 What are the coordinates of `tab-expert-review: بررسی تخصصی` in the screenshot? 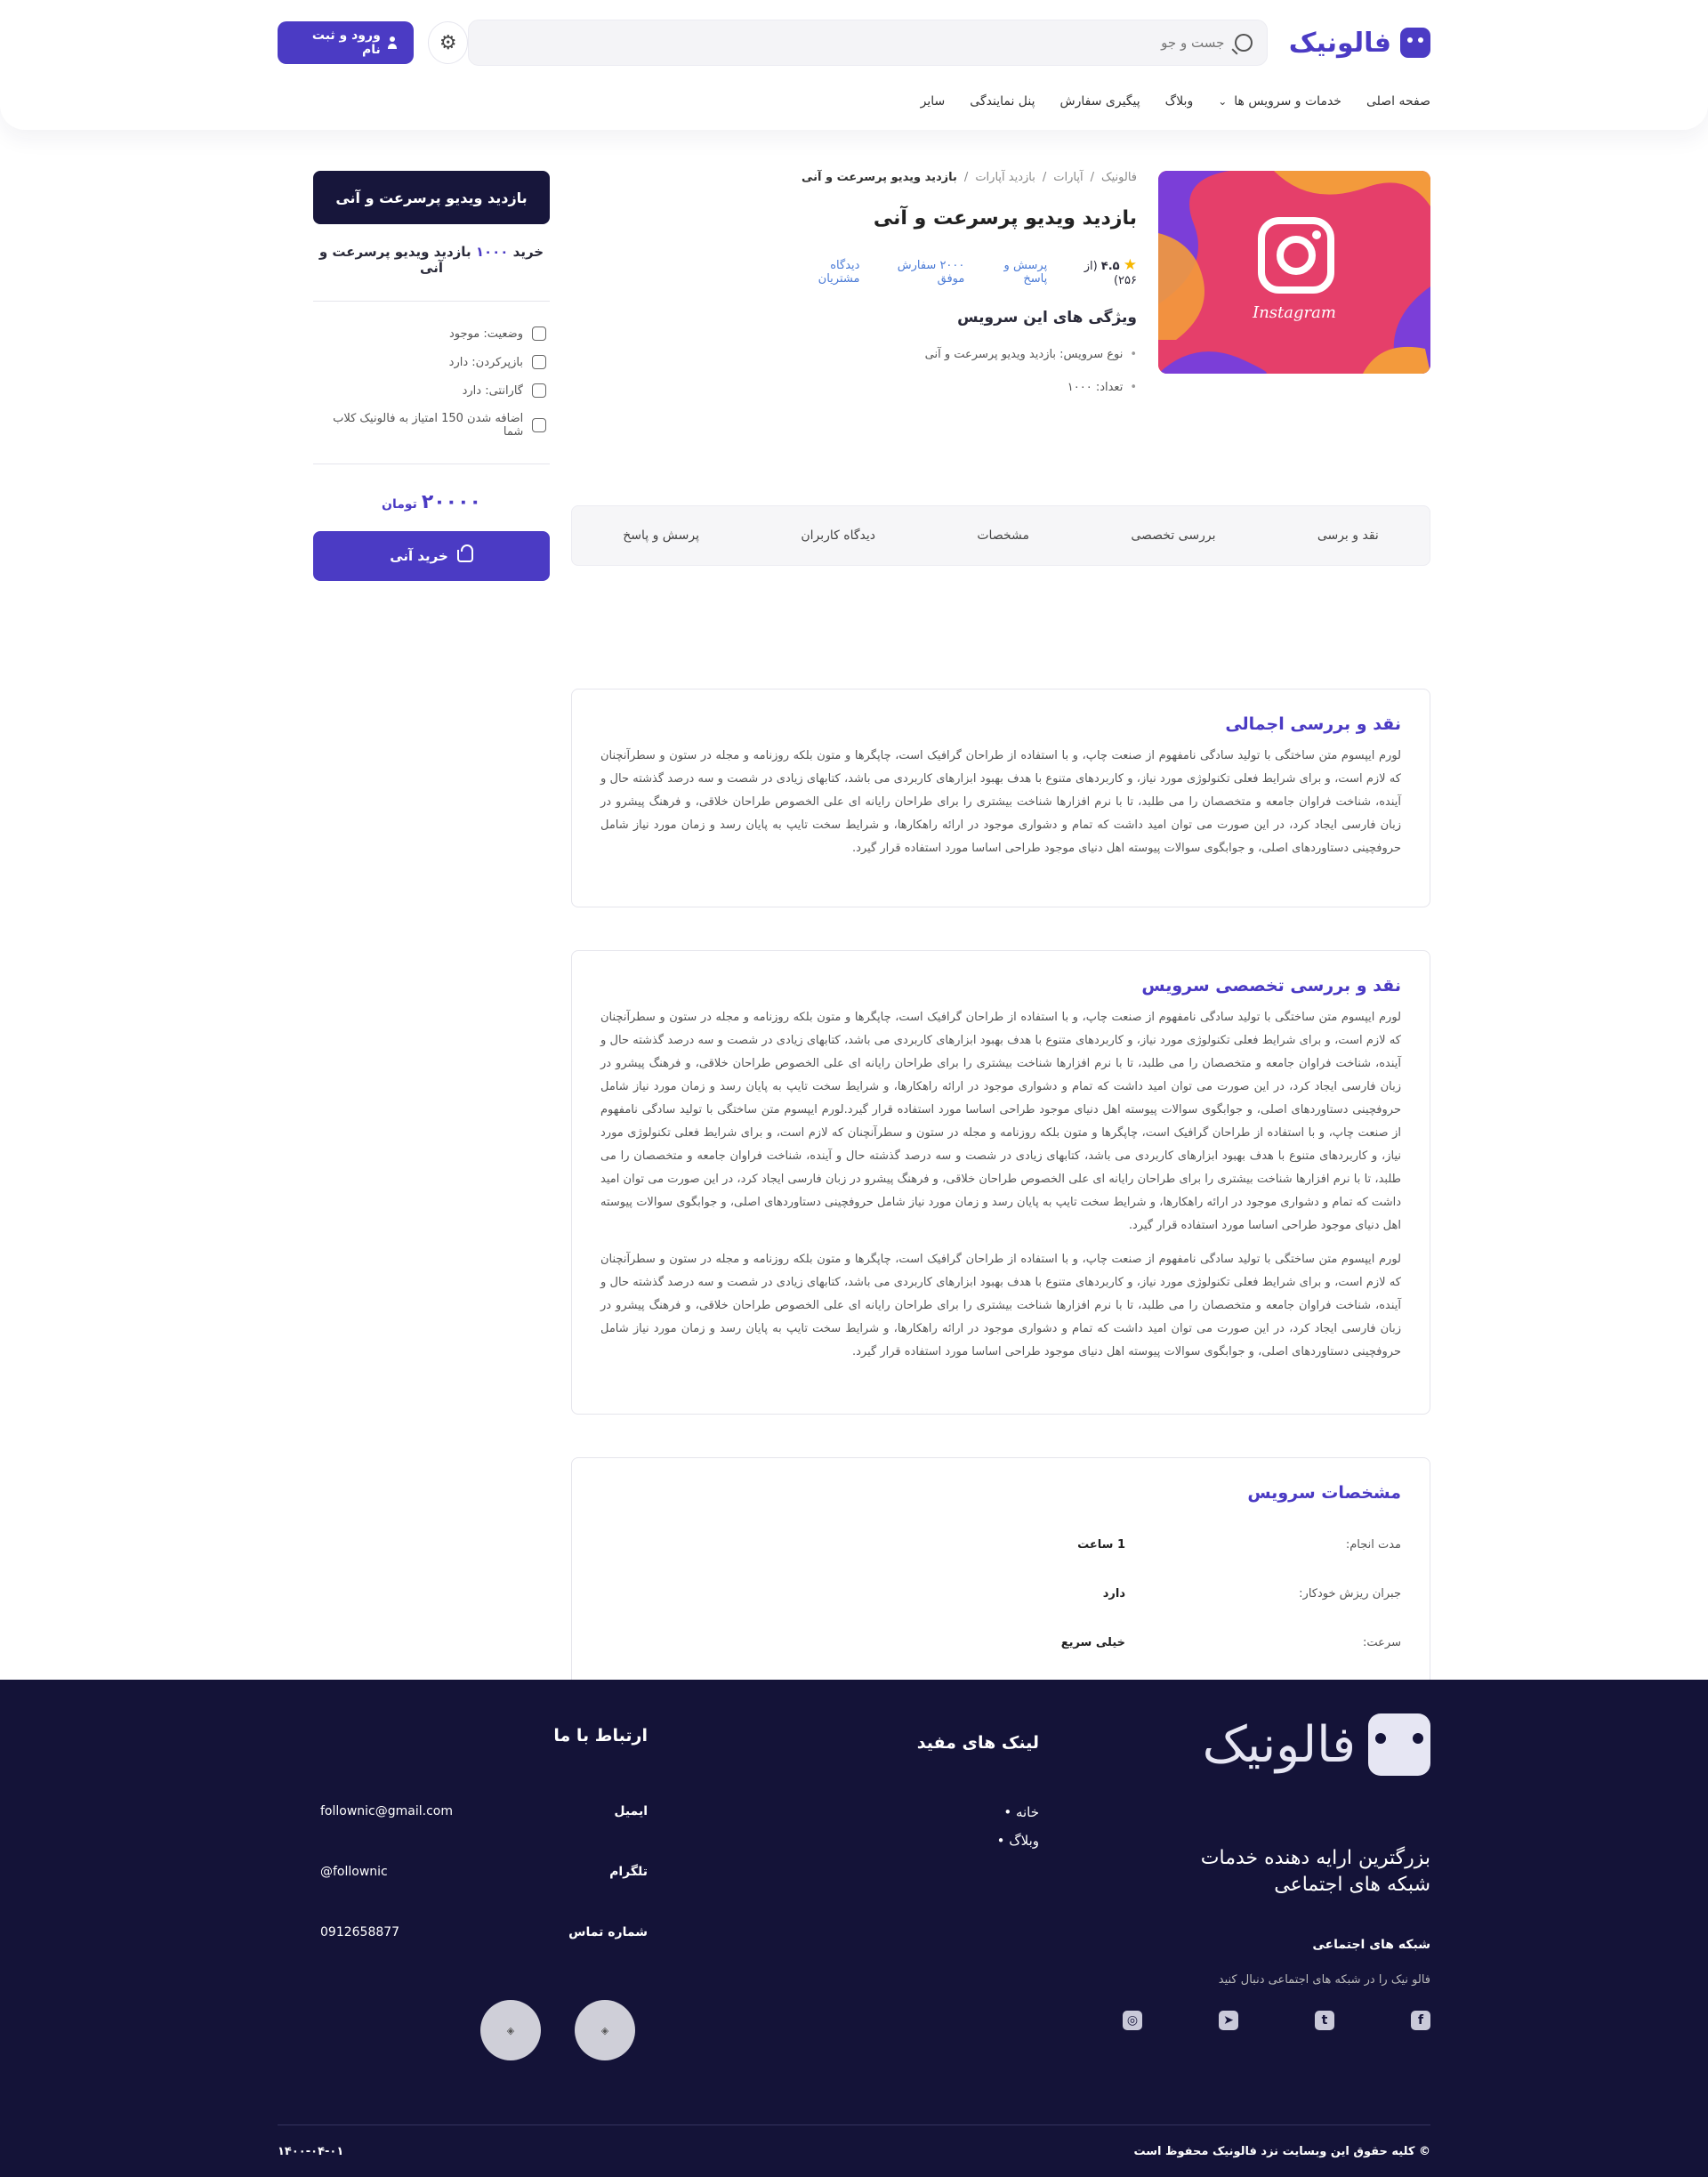 It's located at (1173, 536).